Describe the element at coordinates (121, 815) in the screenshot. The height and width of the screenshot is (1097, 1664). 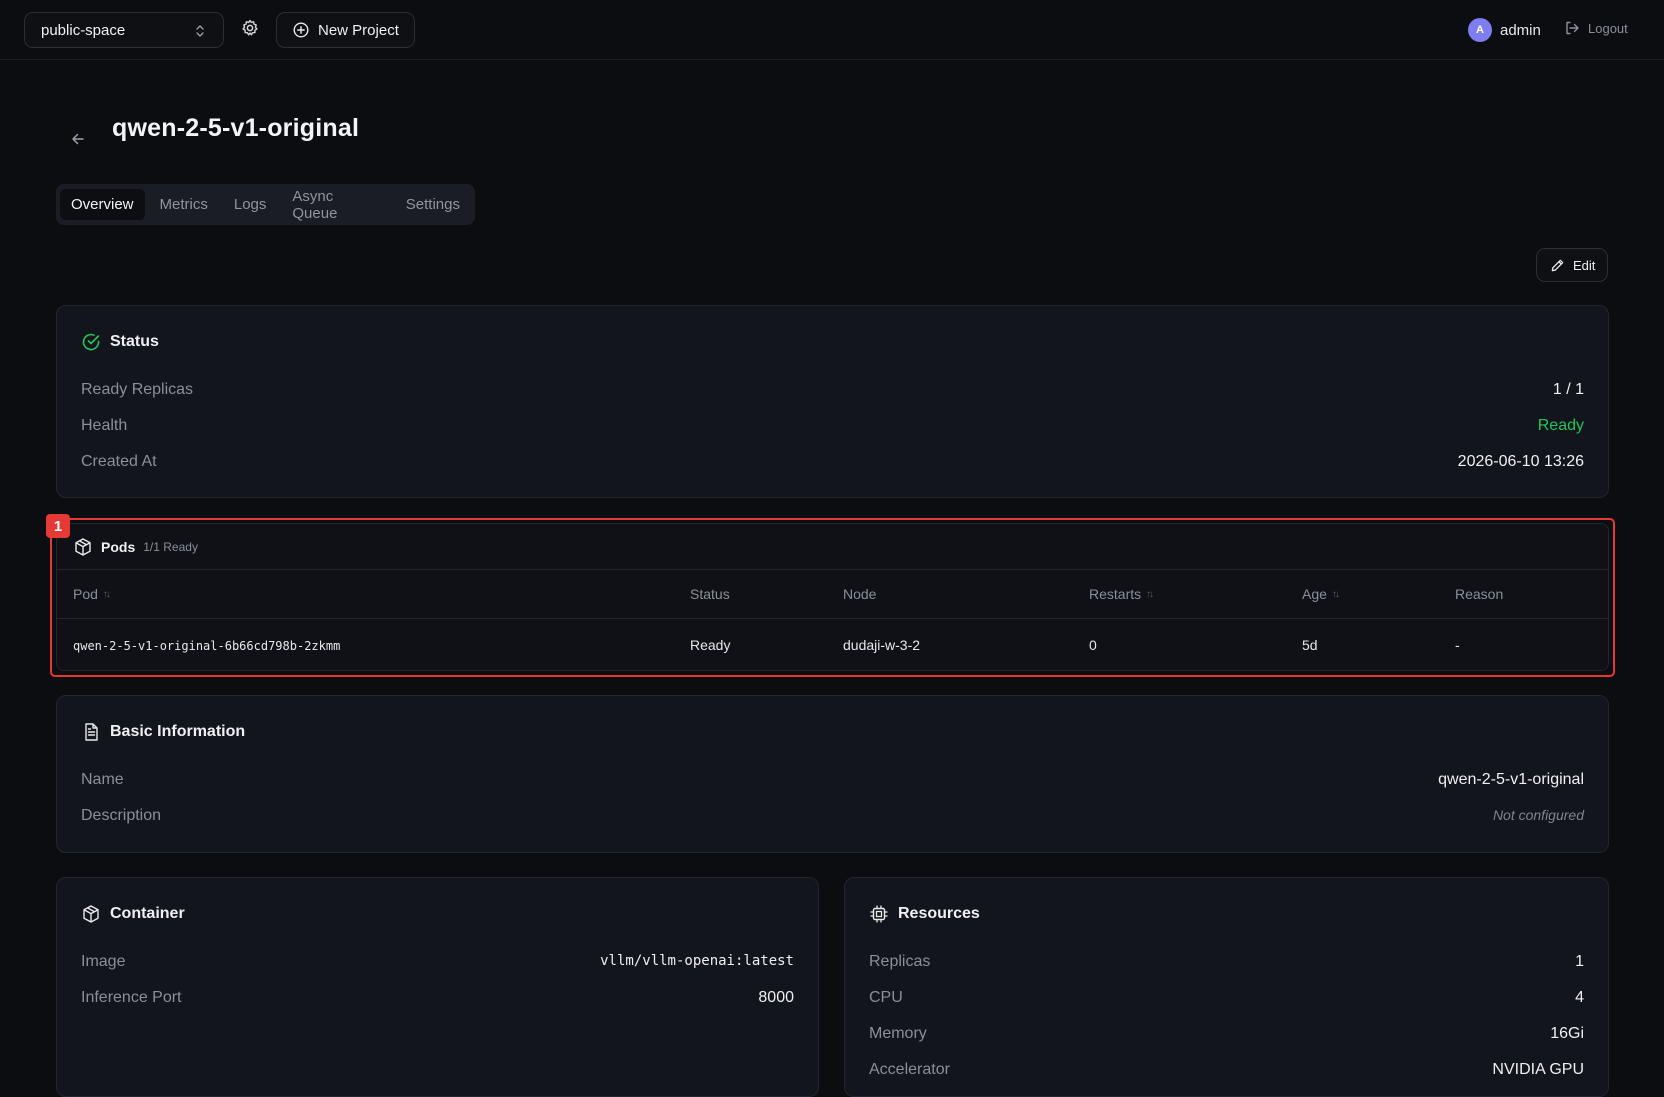
I see `description-label: Description` at that location.